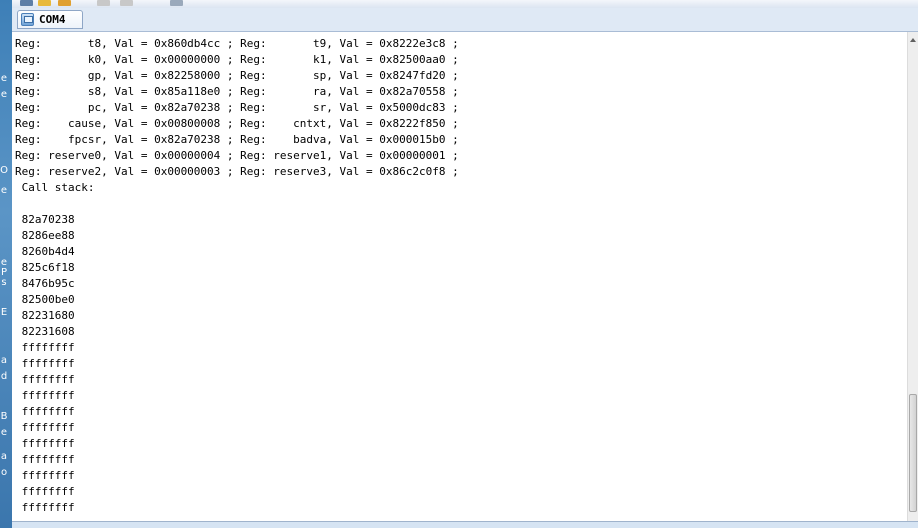 Image resolution: width=918 pixels, height=528 pixels. Describe the element at coordinates (45, 219) in the screenshot. I see `terminal-line: 82a70238` at that location.